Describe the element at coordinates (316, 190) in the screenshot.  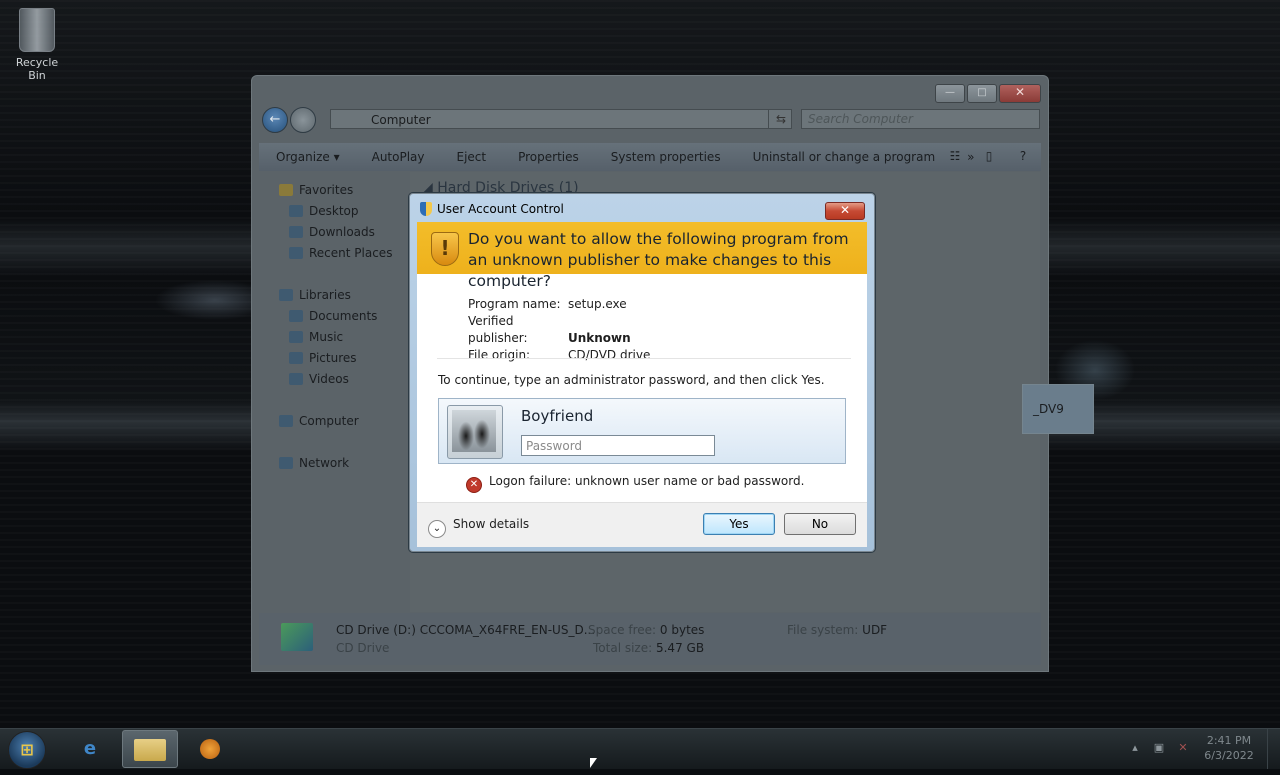
I see `nav-favorites: Favorites` at that location.